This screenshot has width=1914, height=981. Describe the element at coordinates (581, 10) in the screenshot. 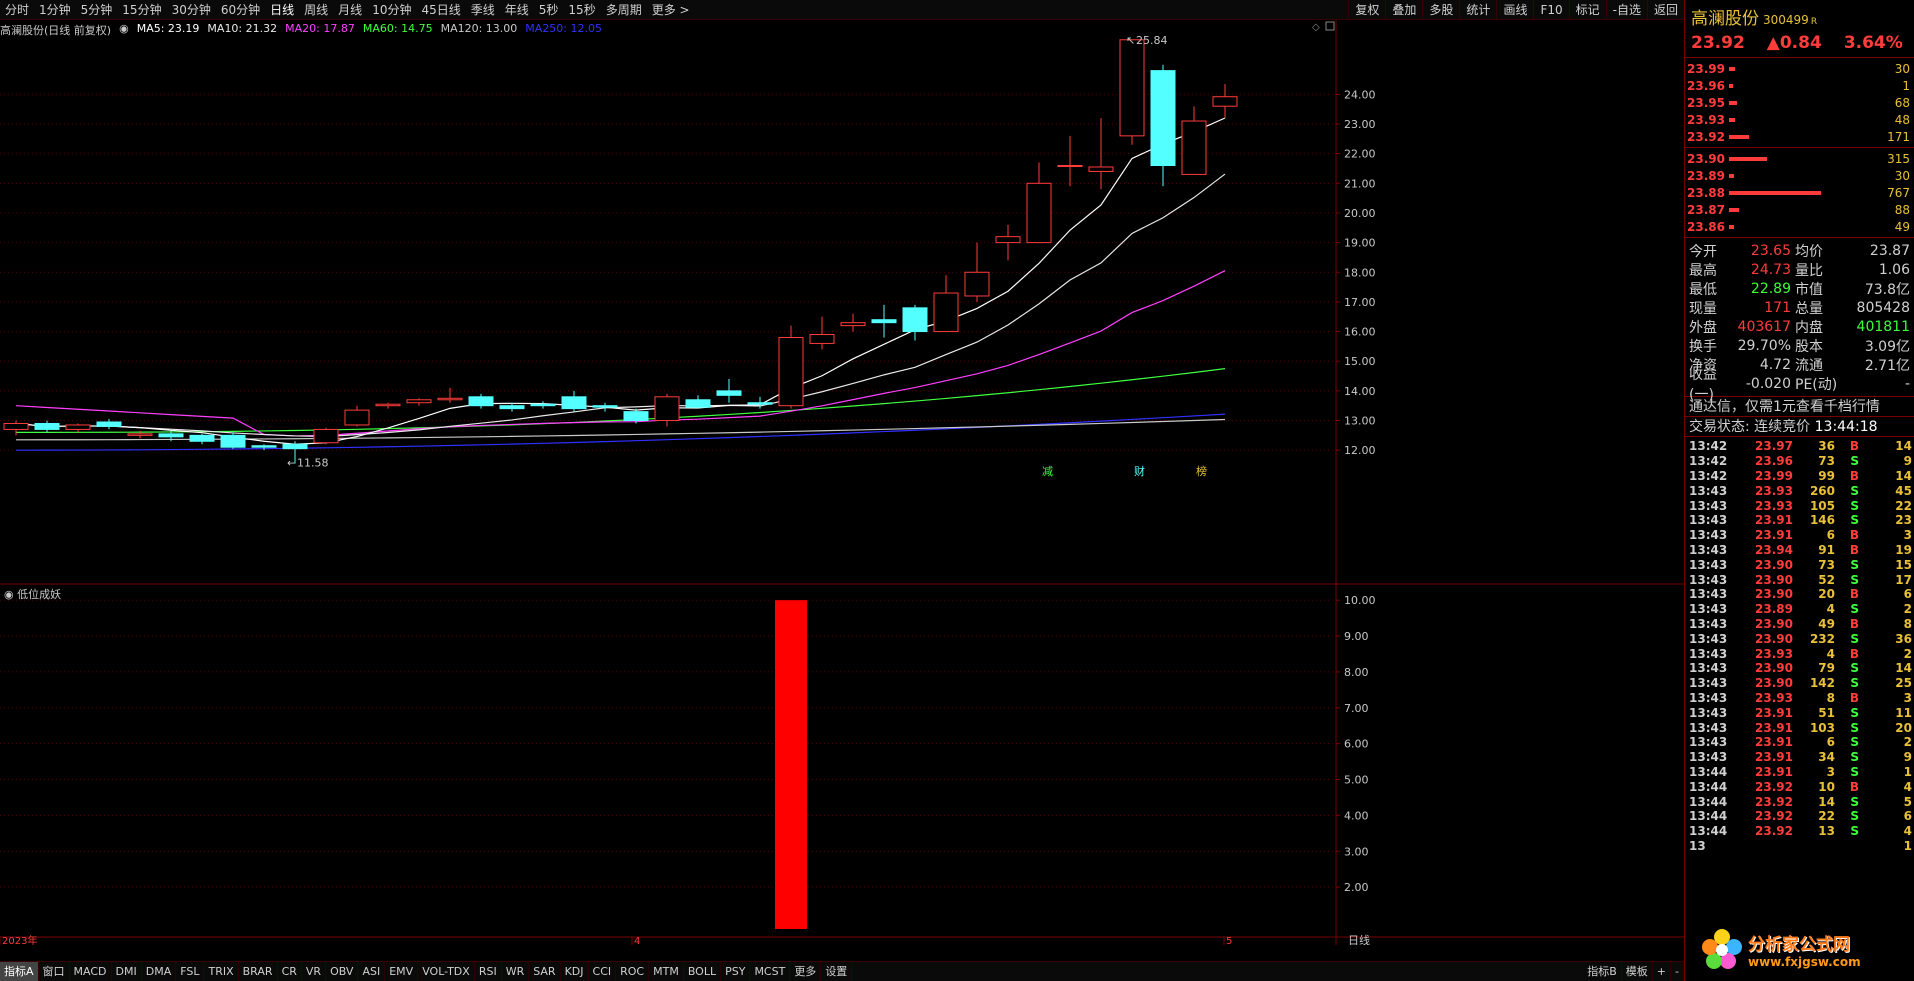

I see `period-tab: 15秒` at that location.